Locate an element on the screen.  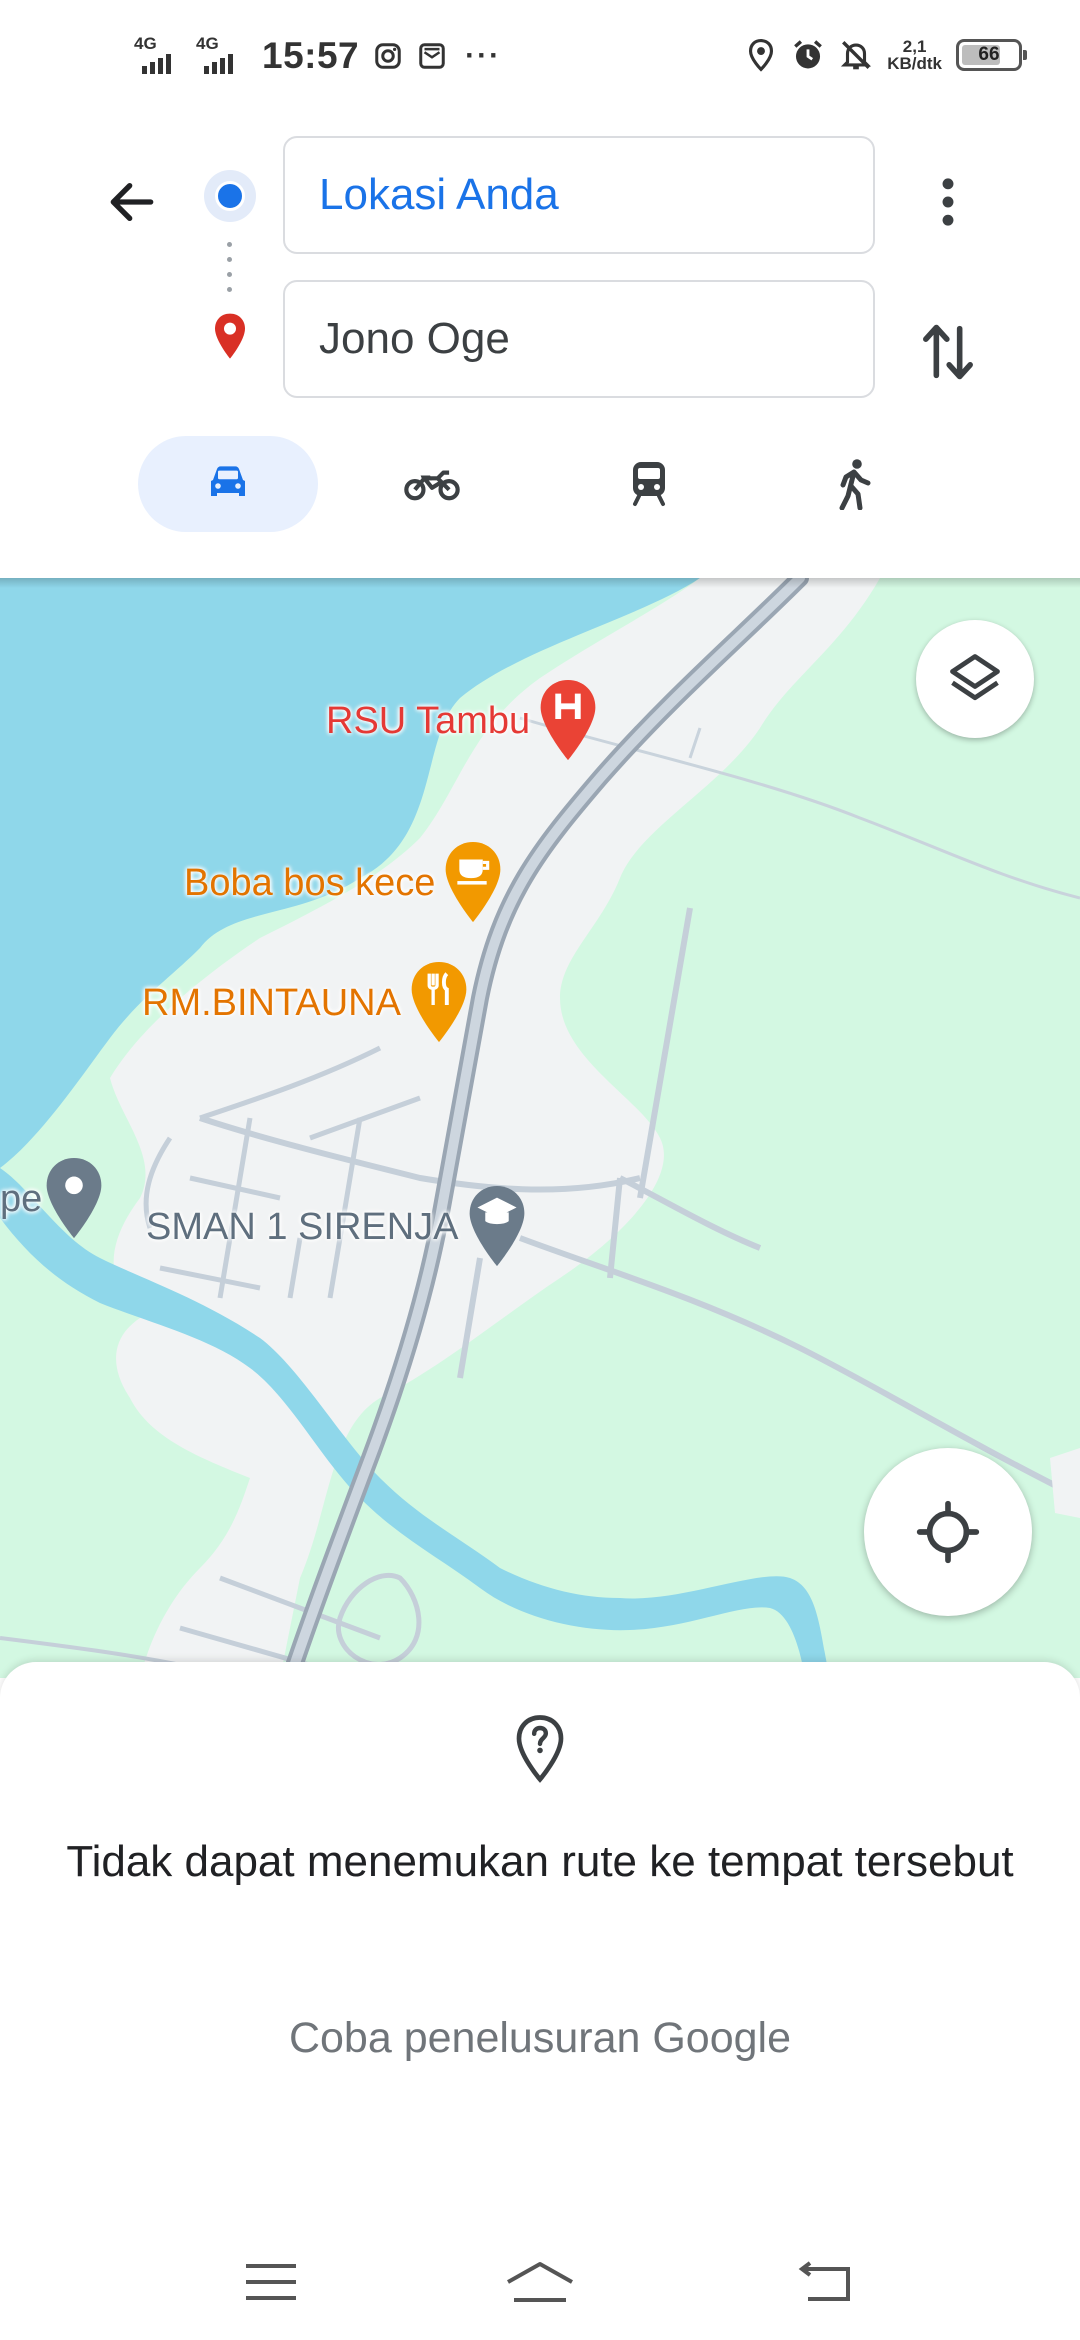
cafe-pin-icon is located at coordinates (473, 882).